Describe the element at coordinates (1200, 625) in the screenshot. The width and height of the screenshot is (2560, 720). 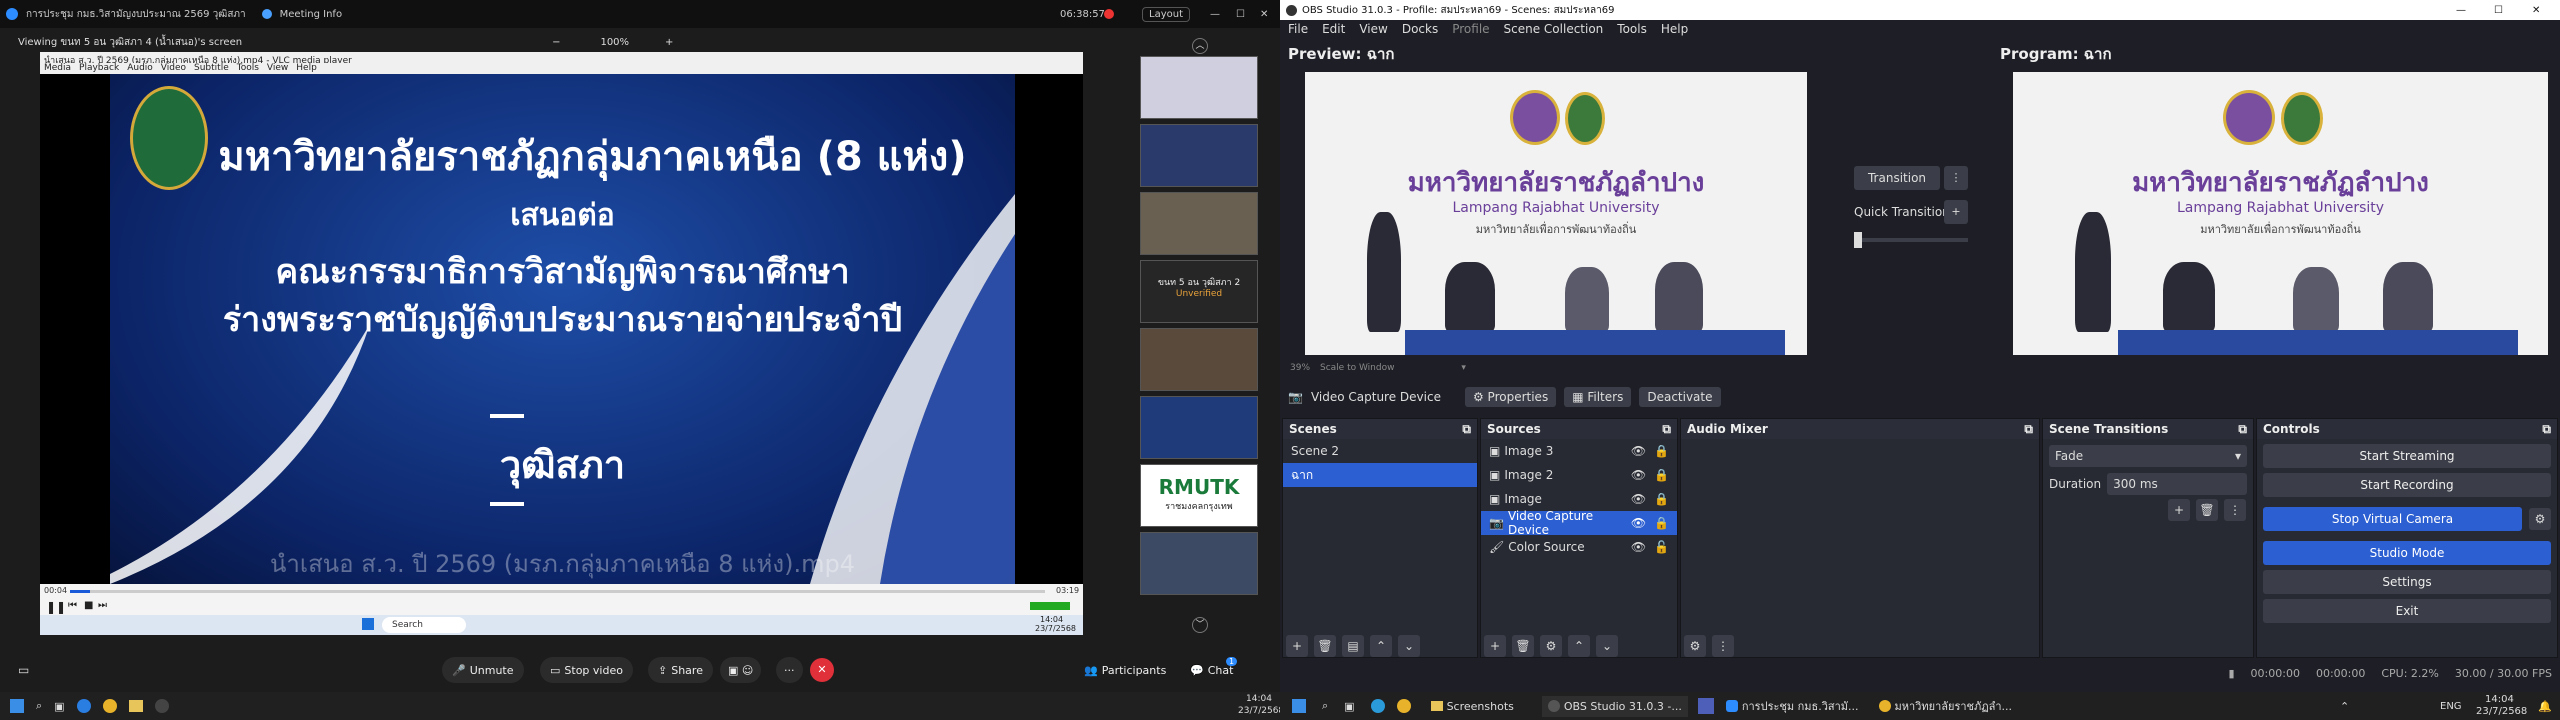
I see `gallery-down-icon: ﹀` at that location.